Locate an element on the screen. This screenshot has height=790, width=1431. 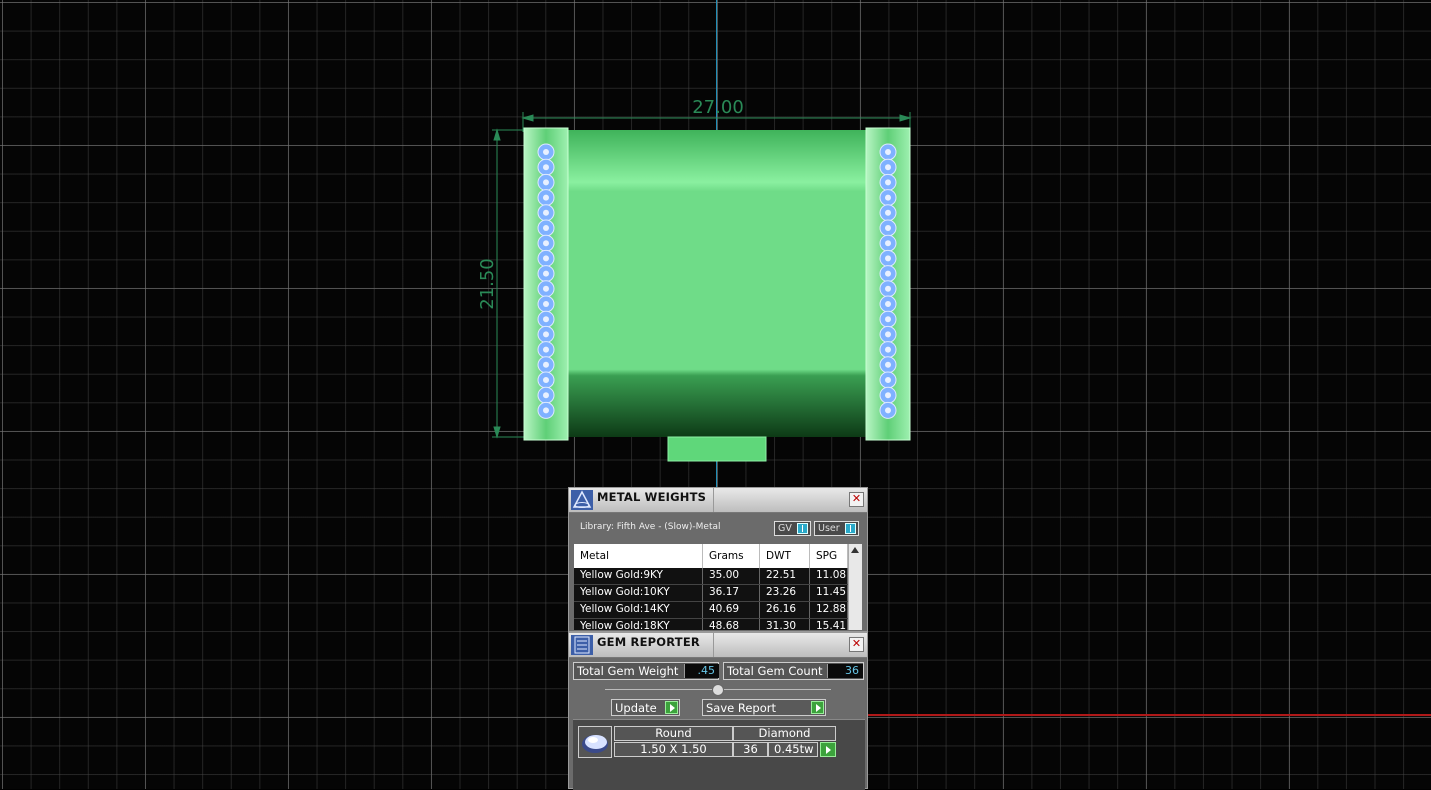
metal-weights-title: METAL WEIGHTS is located at coordinates (652, 497).